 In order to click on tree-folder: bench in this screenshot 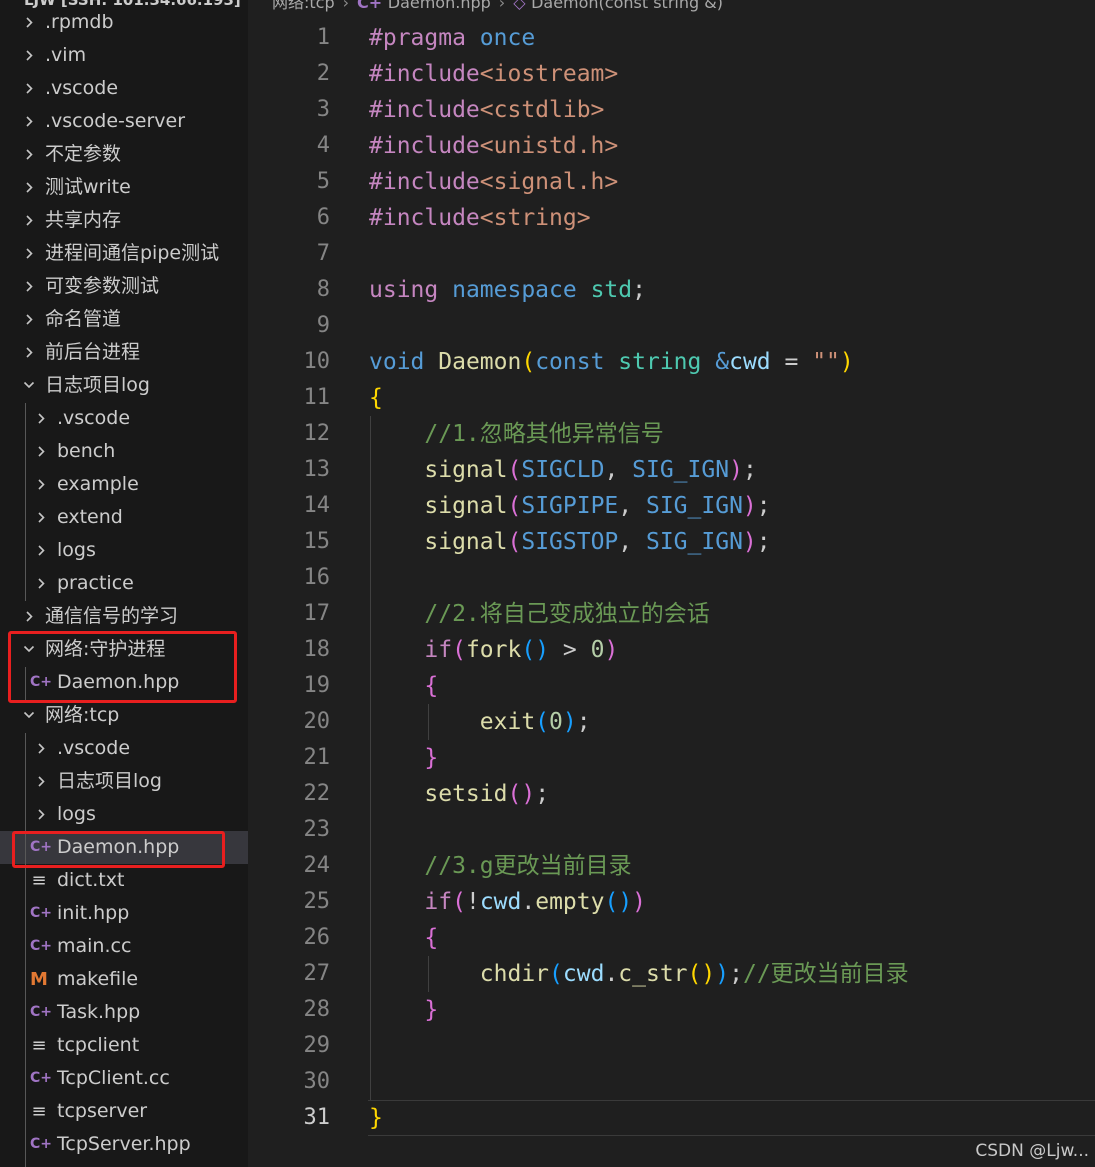, I will do `click(124, 451)`.